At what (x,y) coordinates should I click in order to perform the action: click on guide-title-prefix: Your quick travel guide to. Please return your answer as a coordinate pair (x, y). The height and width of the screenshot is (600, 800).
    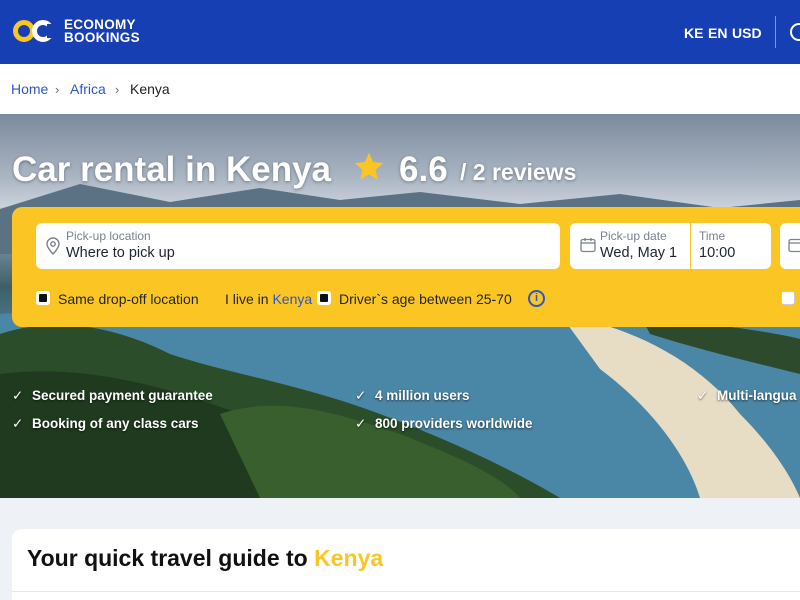
    Looking at the image, I should click on (167, 558).